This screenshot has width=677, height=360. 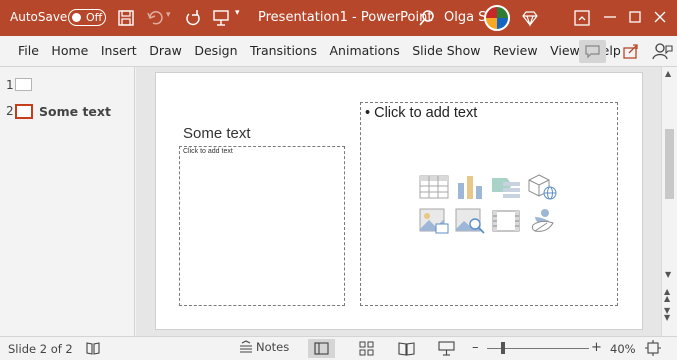 I want to click on left-placeholder-text: Click to add text, so click(x=208, y=151).